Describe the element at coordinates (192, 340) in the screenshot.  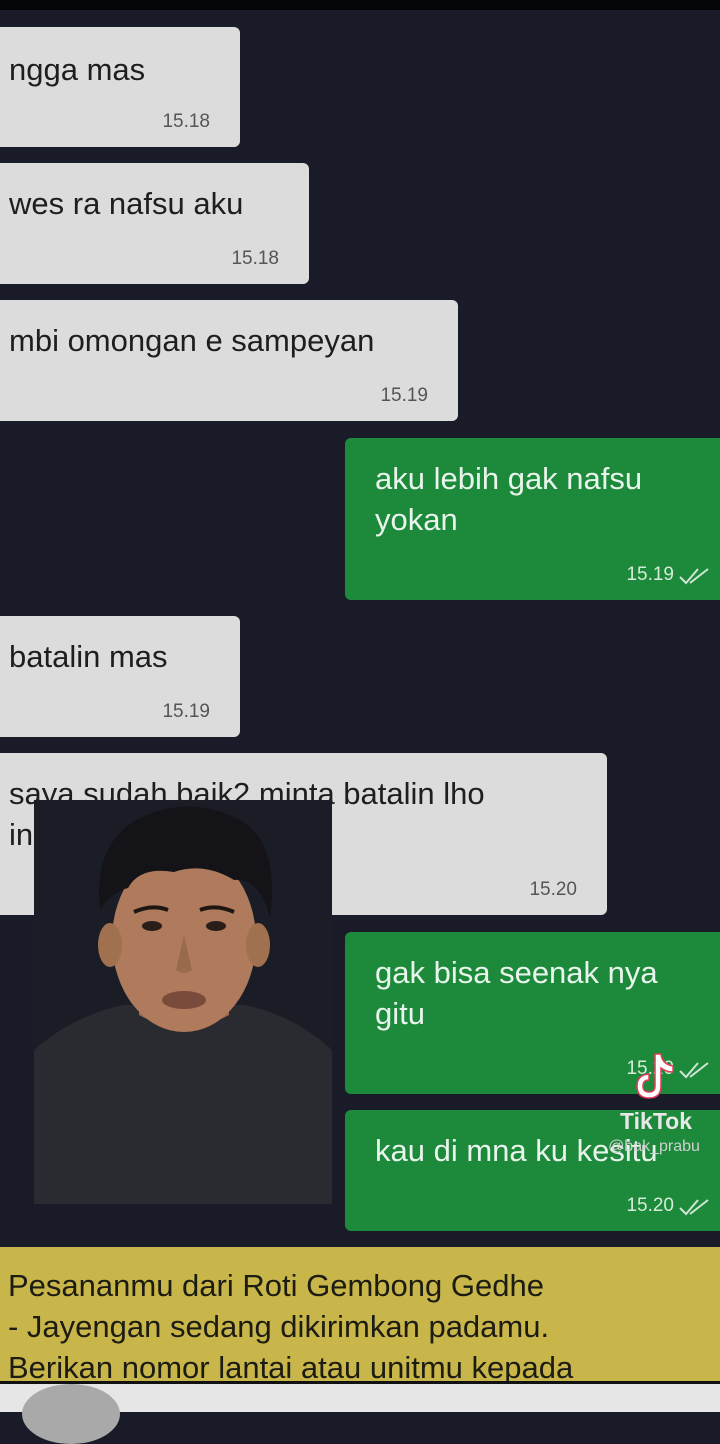
I see `message-text: mbi omongan e sampeyan` at that location.